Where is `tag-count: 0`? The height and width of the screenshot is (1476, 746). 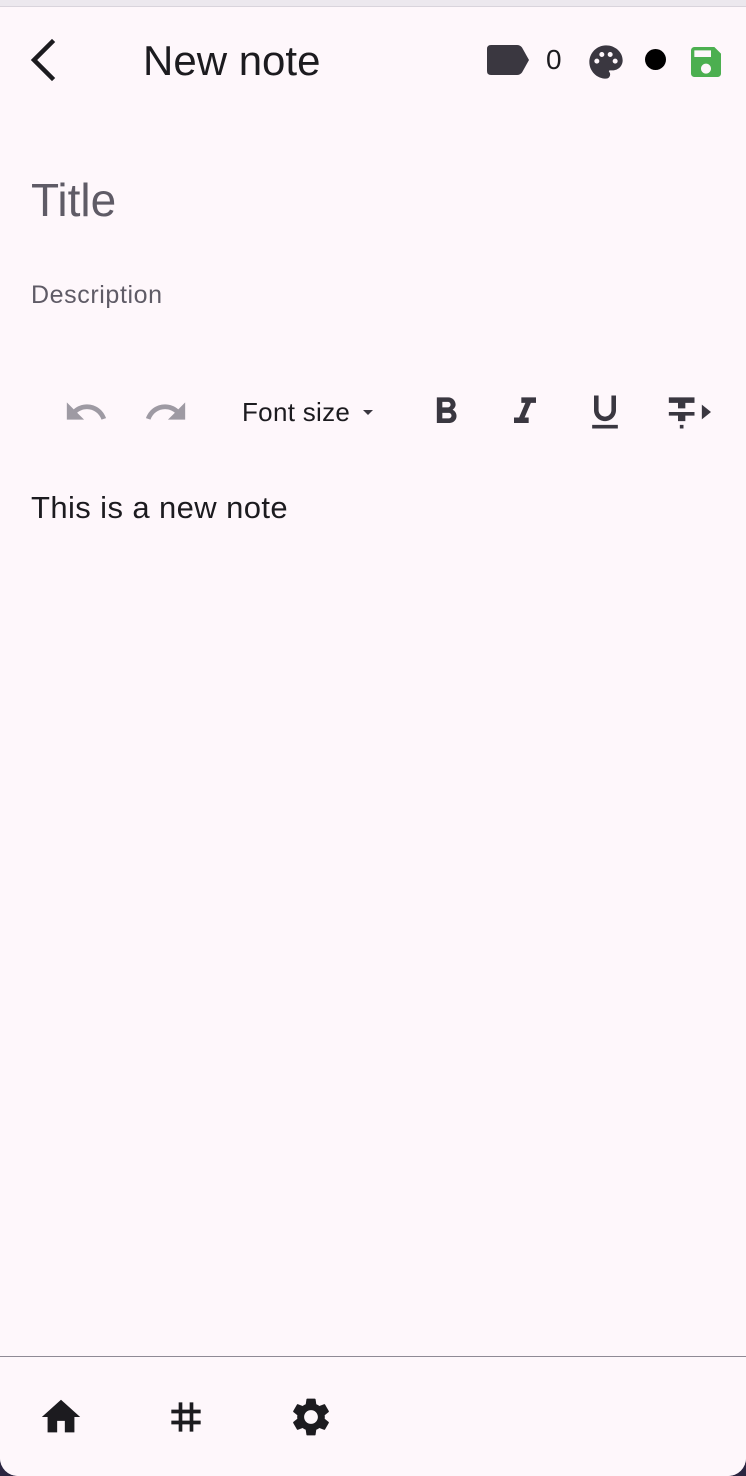
tag-count: 0 is located at coordinates (554, 59).